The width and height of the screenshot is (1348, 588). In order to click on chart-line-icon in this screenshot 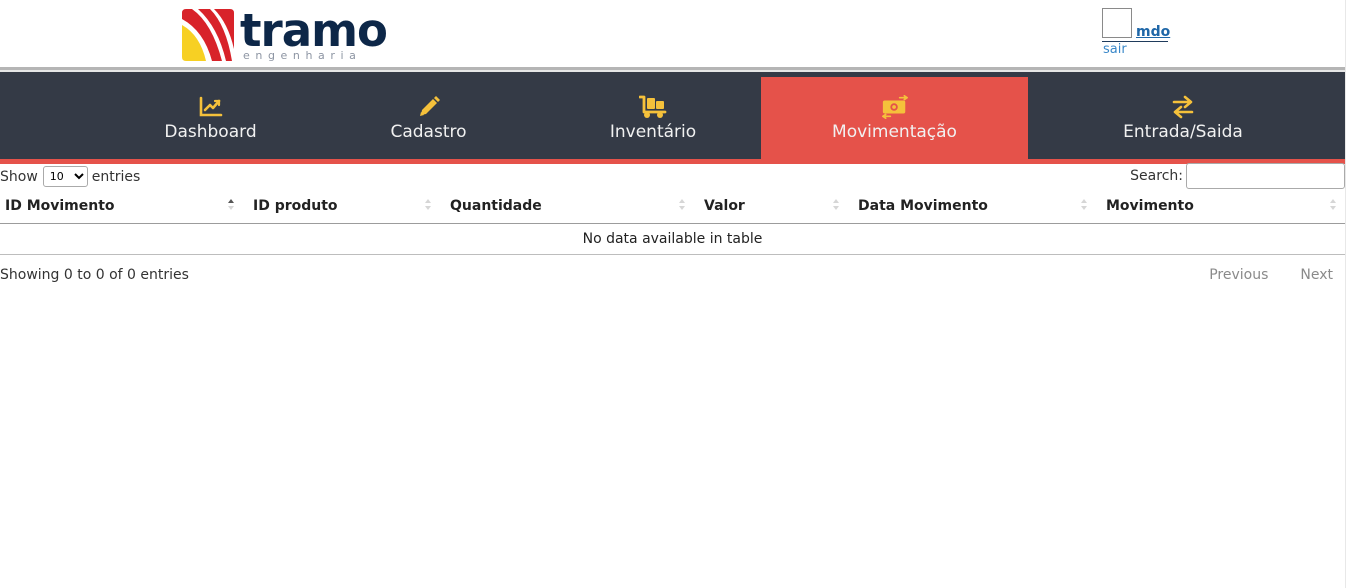, I will do `click(211, 107)`.